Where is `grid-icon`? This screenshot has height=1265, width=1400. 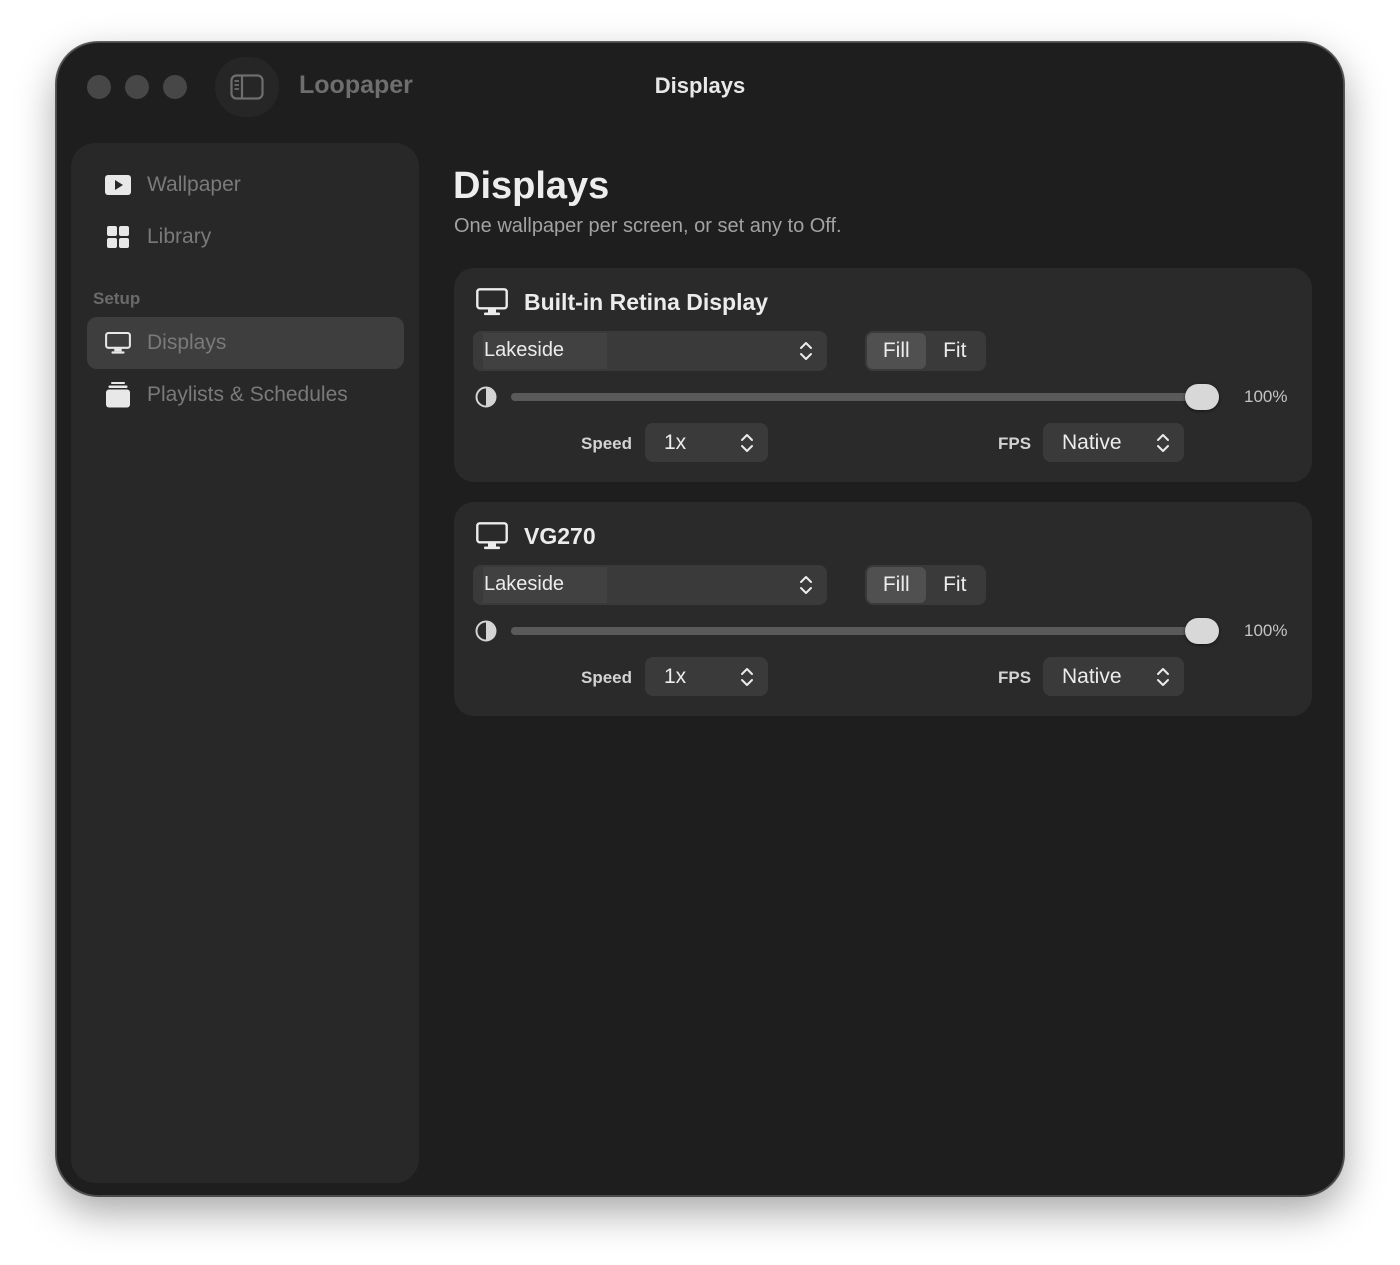
grid-icon is located at coordinates (118, 237).